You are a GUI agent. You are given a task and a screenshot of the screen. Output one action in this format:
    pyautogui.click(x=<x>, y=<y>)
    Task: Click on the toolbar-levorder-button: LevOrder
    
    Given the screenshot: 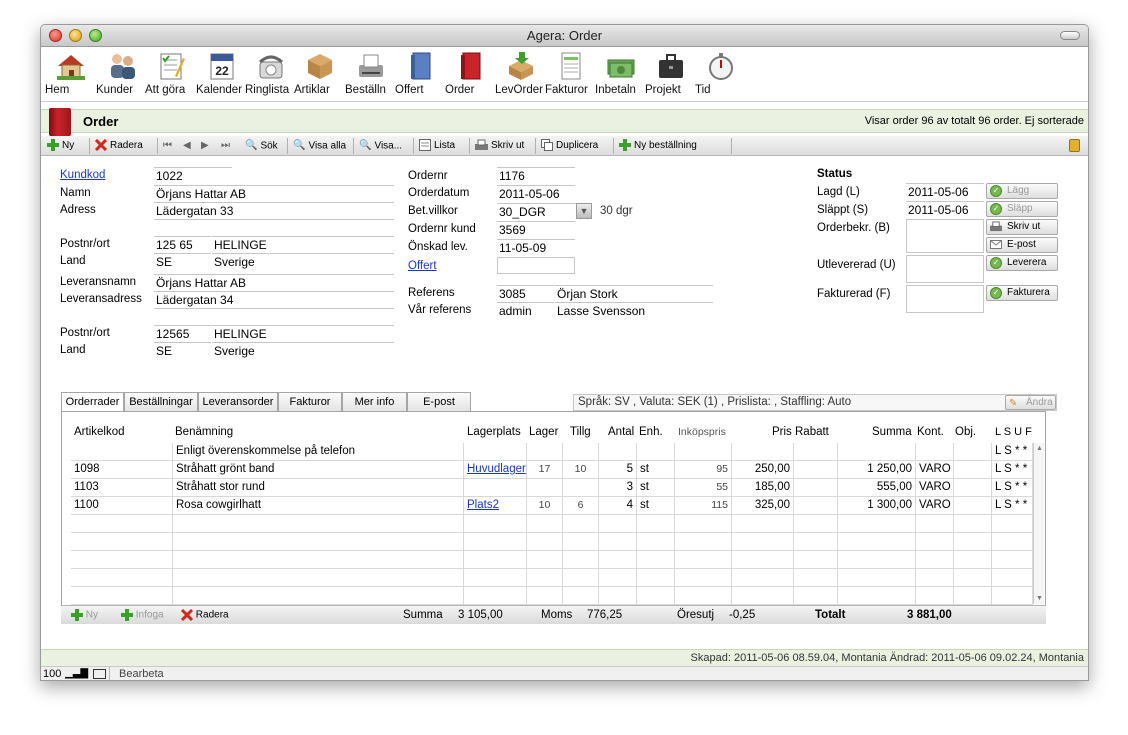 What is the action you would take?
    pyautogui.click(x=521, y=73)
    